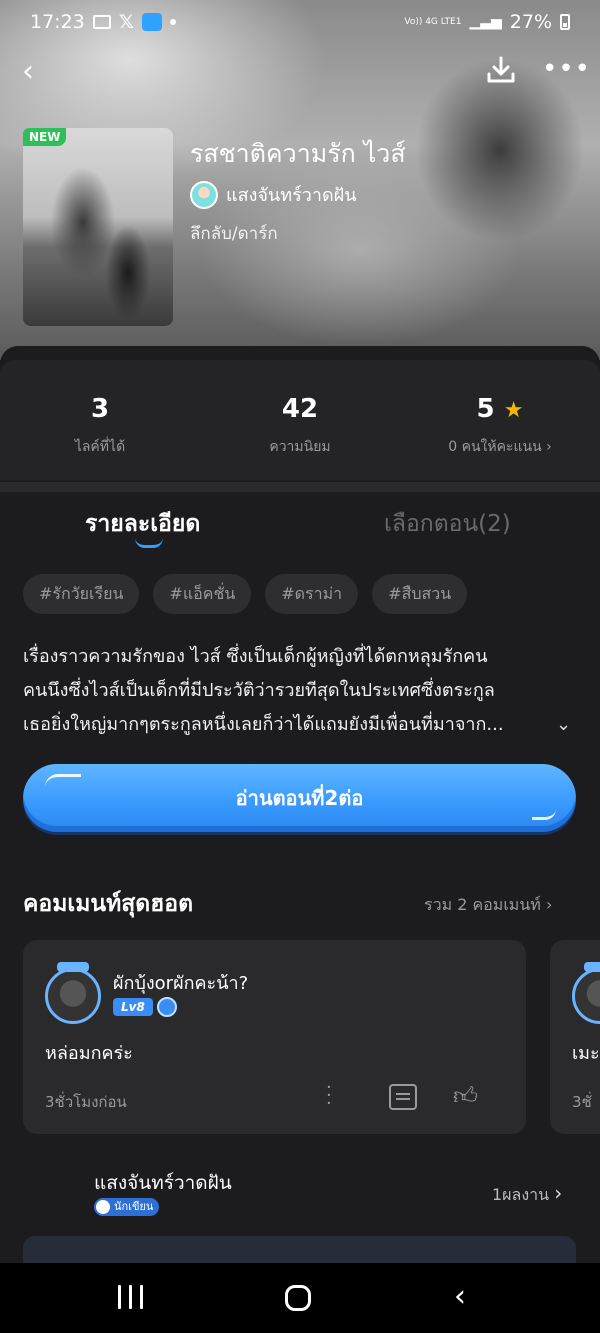 This screenshot has height=1333, width=600. What do you see at coordinates (563, 724) in the screenshot?
I see `expand-chevron-icon: ⌄` at bounding box center [563, 724].